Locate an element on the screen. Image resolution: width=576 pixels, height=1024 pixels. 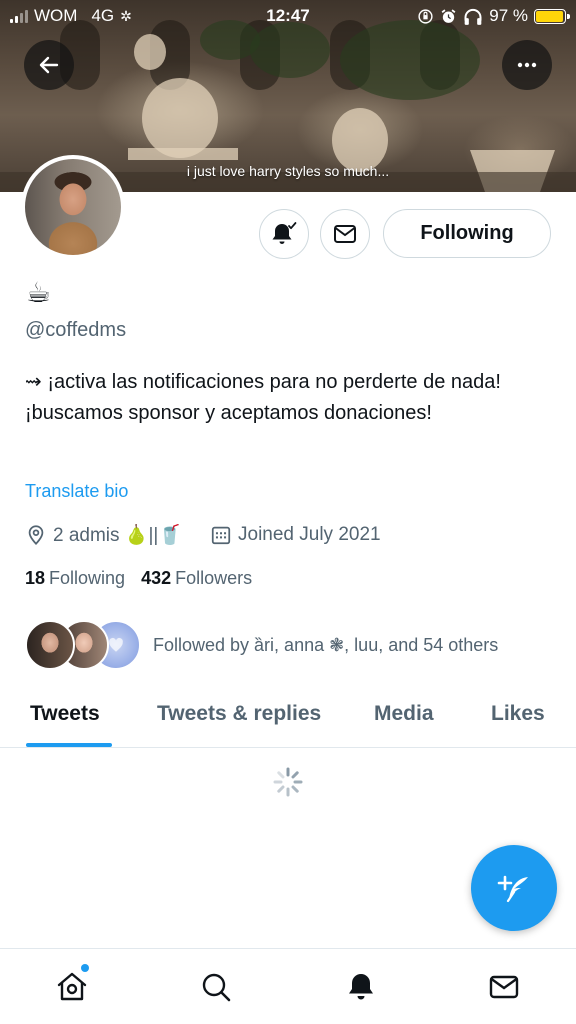
user-handle: @coffedms is located at coordinates (76, 330).